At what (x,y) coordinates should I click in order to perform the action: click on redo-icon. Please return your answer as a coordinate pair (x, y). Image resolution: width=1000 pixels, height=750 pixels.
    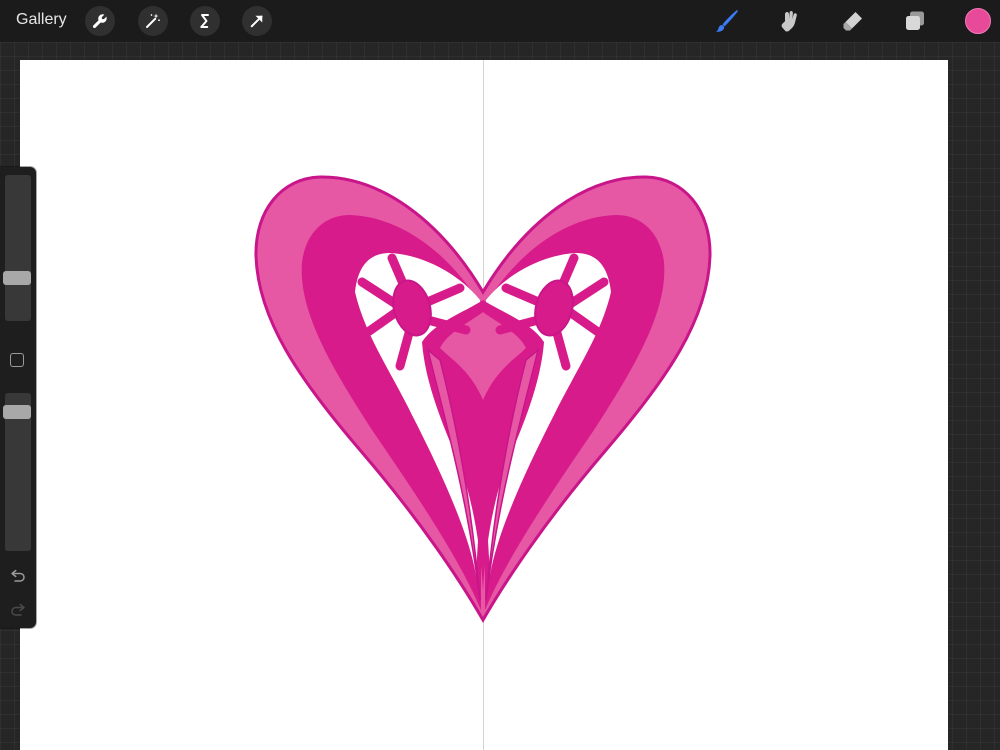
    Looking at the image, I should click on (18, 609).